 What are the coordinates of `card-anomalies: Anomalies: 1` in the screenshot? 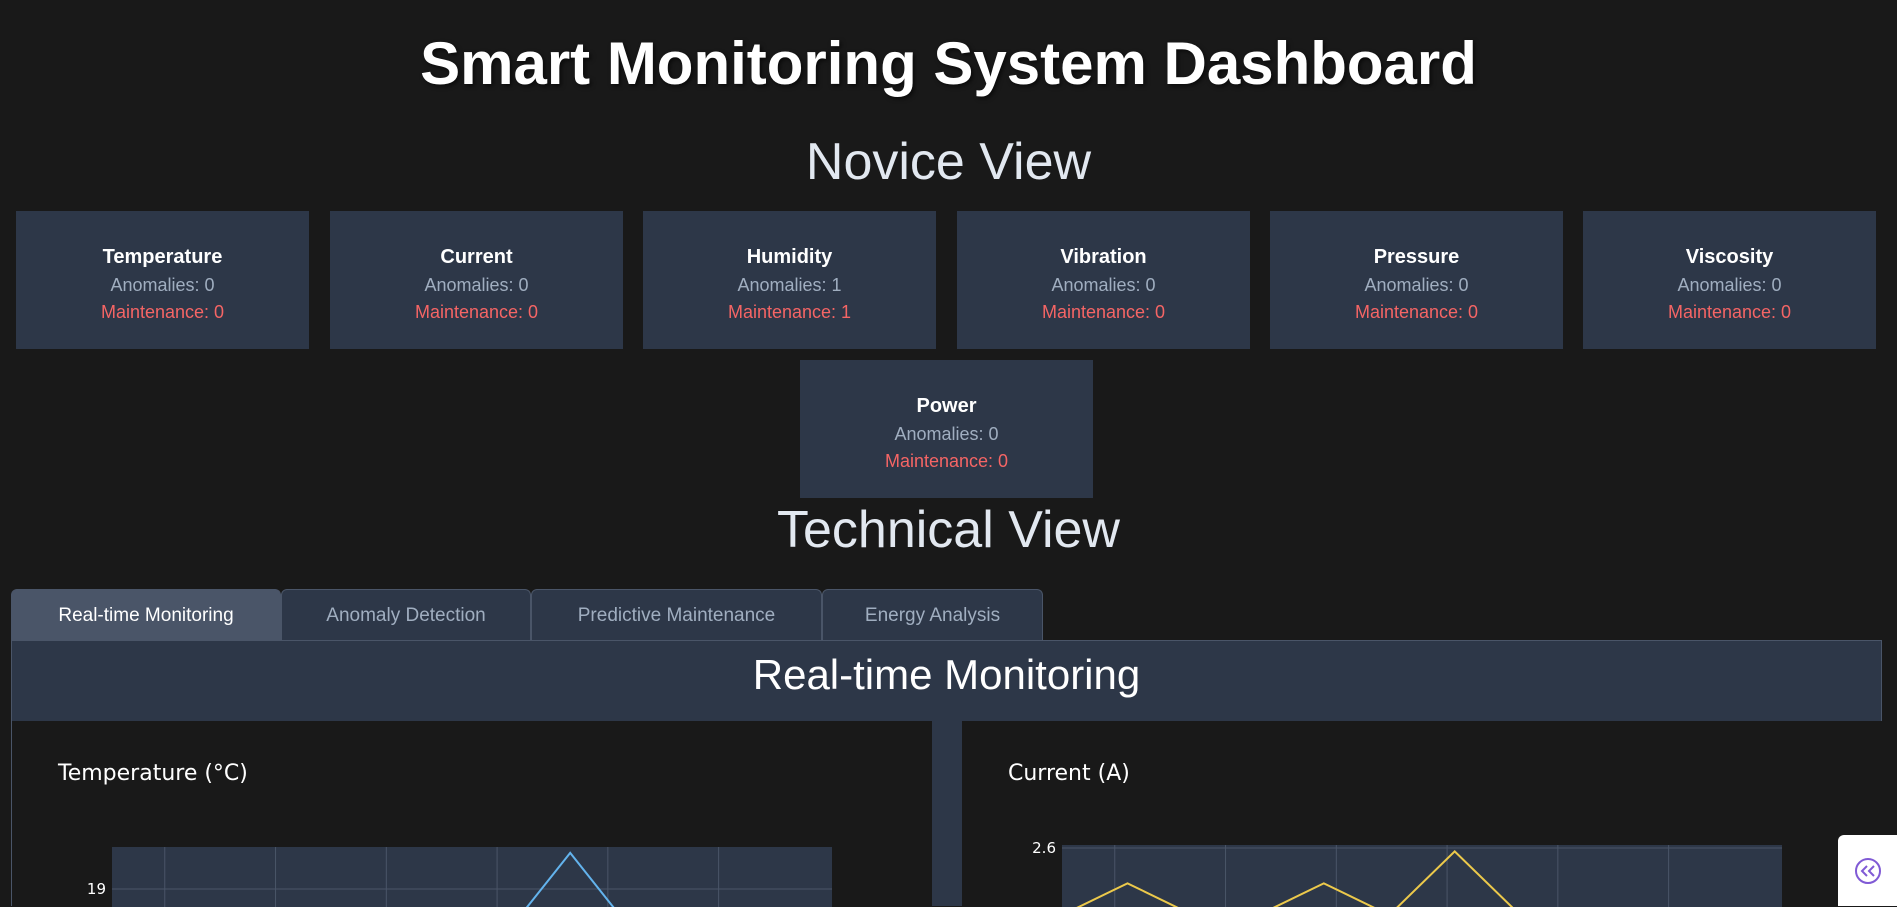 It's located at (789, 285).